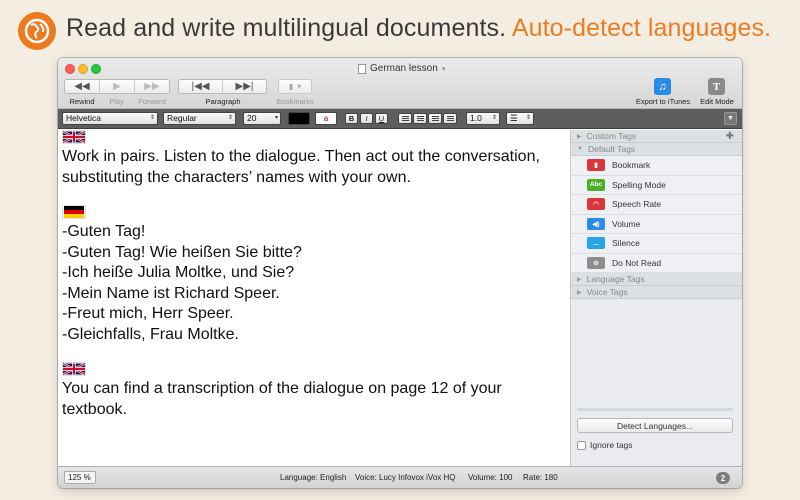 This screenshot has width=800, height=500. I want to click on previous-paragraph-button: |◀◀, so click(201, 86).